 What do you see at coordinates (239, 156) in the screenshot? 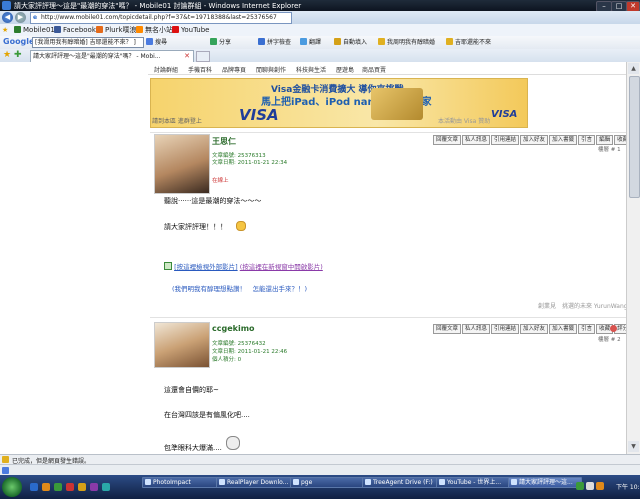
I see `post-article-id: 文章編號: 25376313` at bounding box center [239, 156].